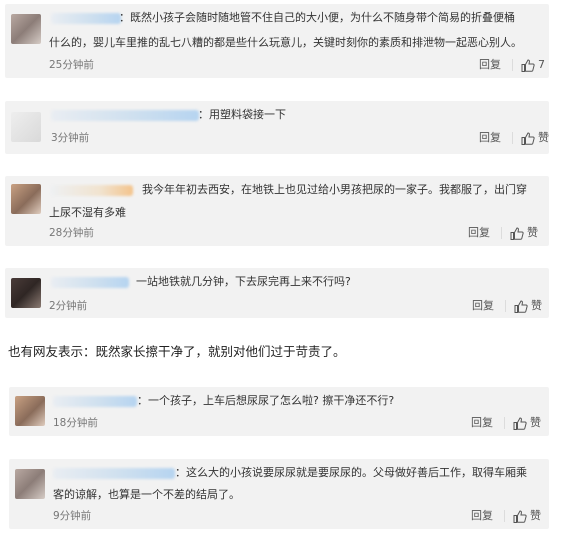  What do you see at coordinates (72, 516) in the screenshot?
I see `comment-time: 9分钟前` at bounding box center [72, 516].